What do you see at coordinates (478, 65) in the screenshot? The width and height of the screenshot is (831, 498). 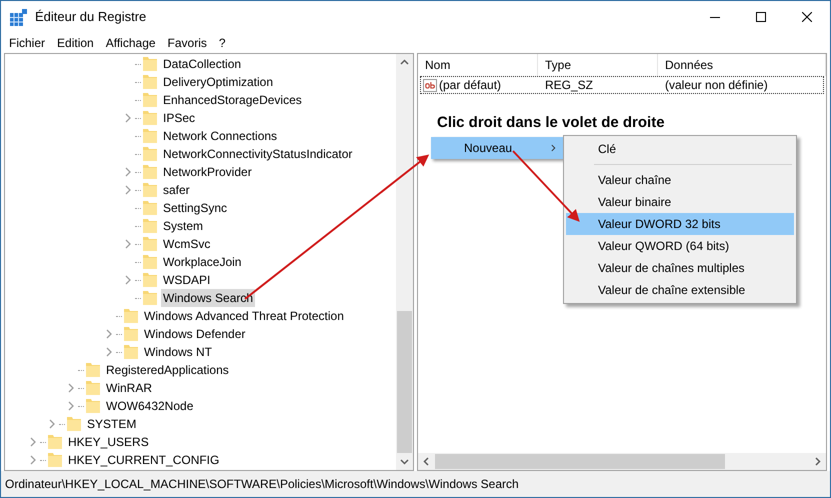 I see `column-header: Nom` at bounding box center [478, 65].